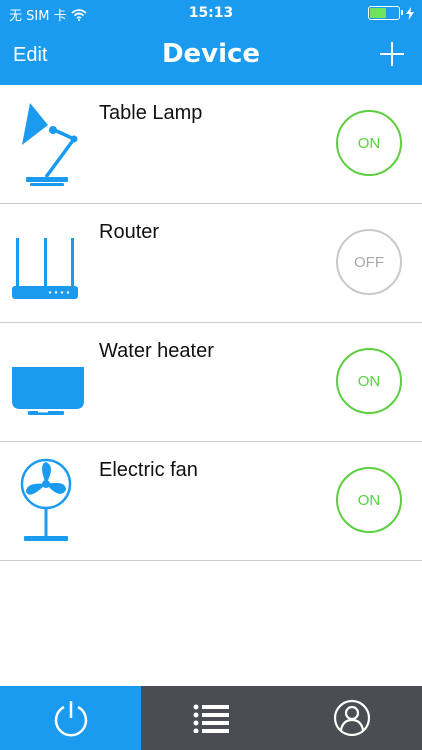 The height and width of the screenshot is (750, 422). I want to click on list-icon, so click(211, 718).